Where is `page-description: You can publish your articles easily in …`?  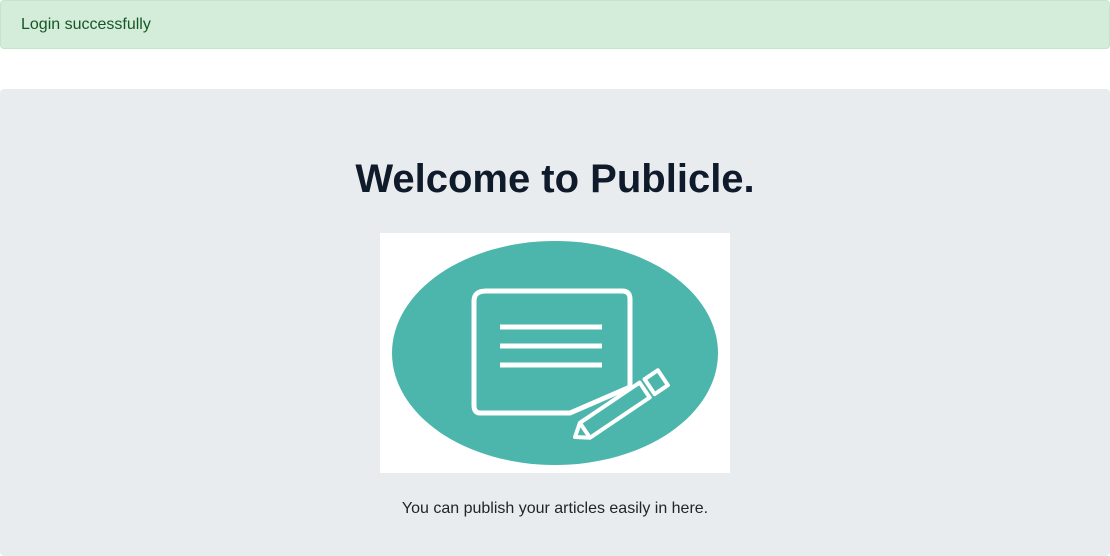 page-description: You can publish your articles easily in … is located at coordinates (555, 508).